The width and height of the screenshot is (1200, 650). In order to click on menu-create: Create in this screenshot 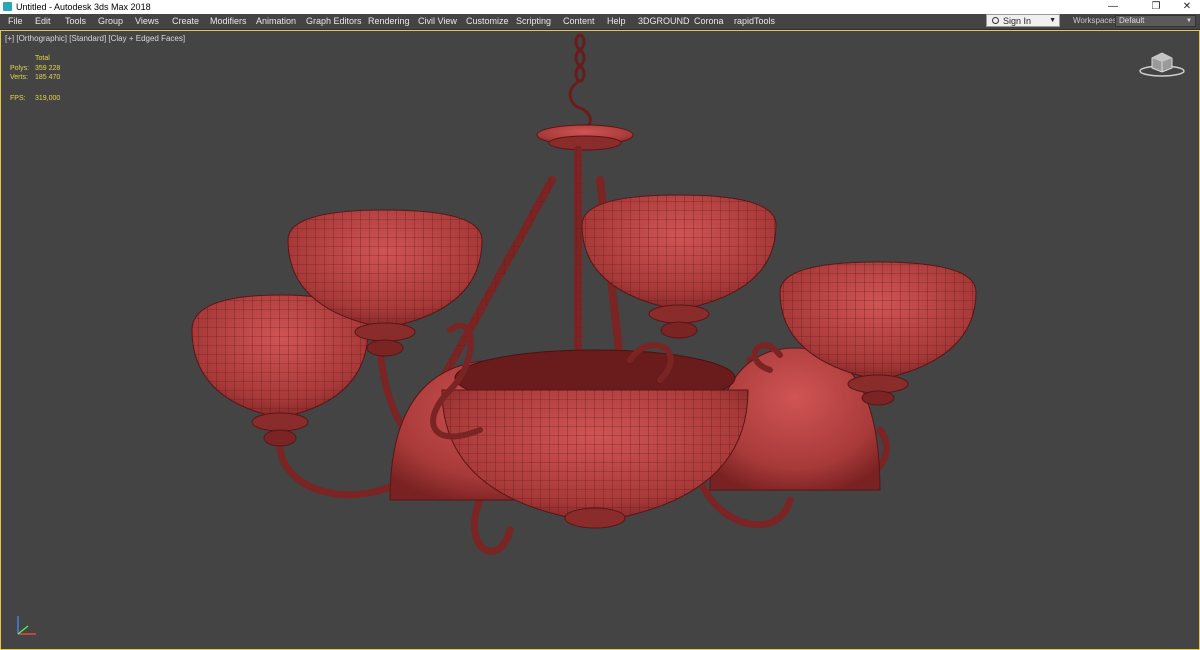, I will do `click(185, 21)`.